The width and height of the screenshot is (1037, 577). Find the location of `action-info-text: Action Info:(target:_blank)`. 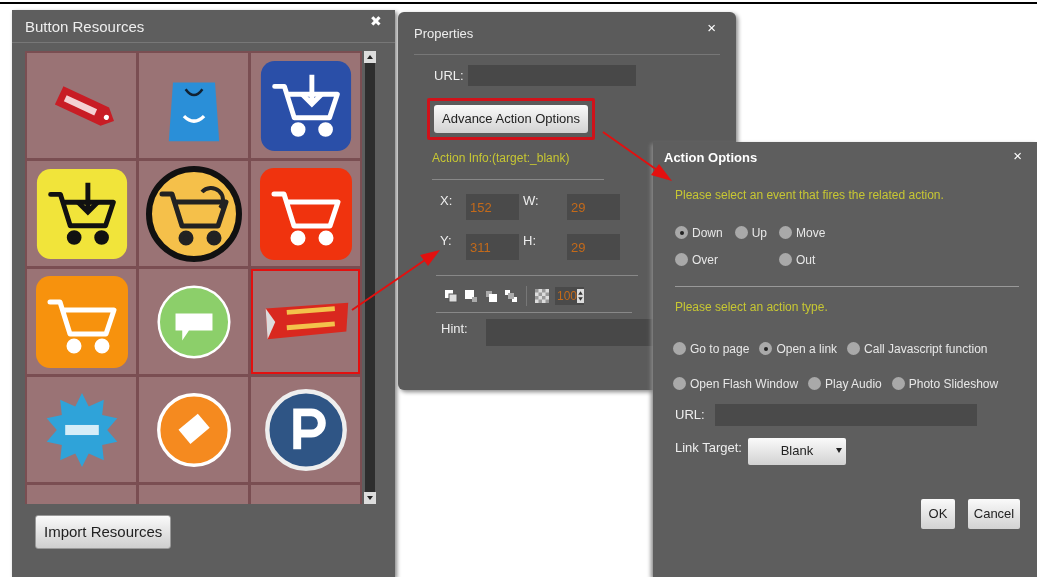

action-info-text: Action Info:(target:_blank) is located at coordinates (501, 158).